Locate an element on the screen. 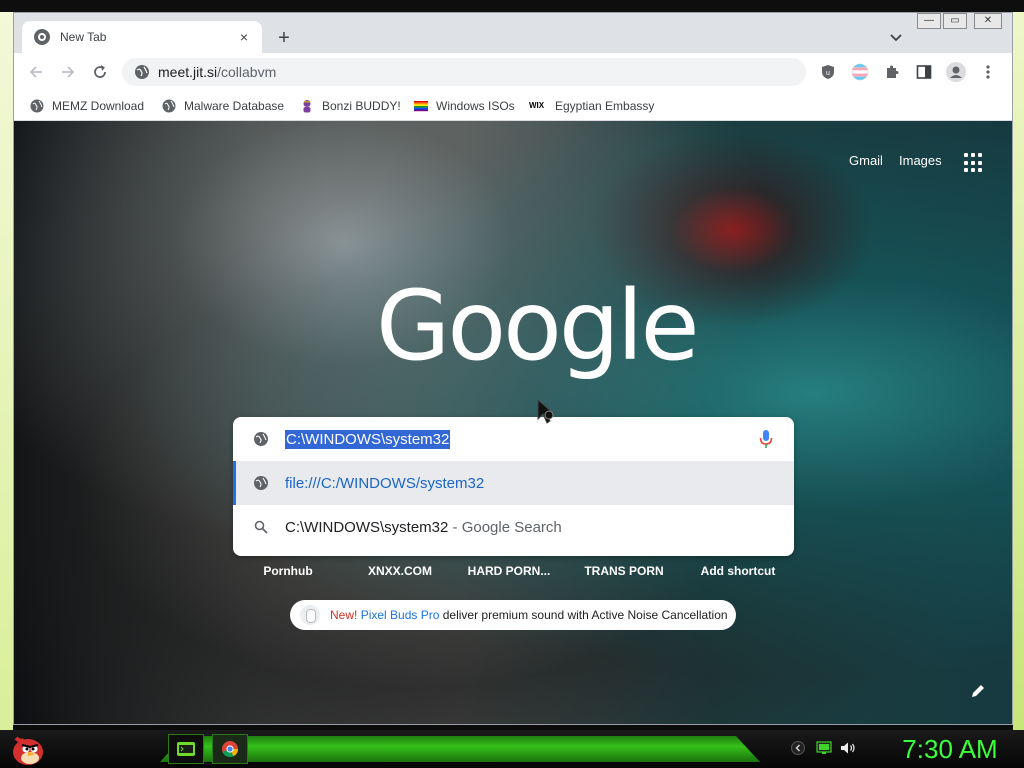 Image resolution: width=1024 pixels, height=768 pixels. shortcut-tile: Pornhub is located at coordinates (288, 571).